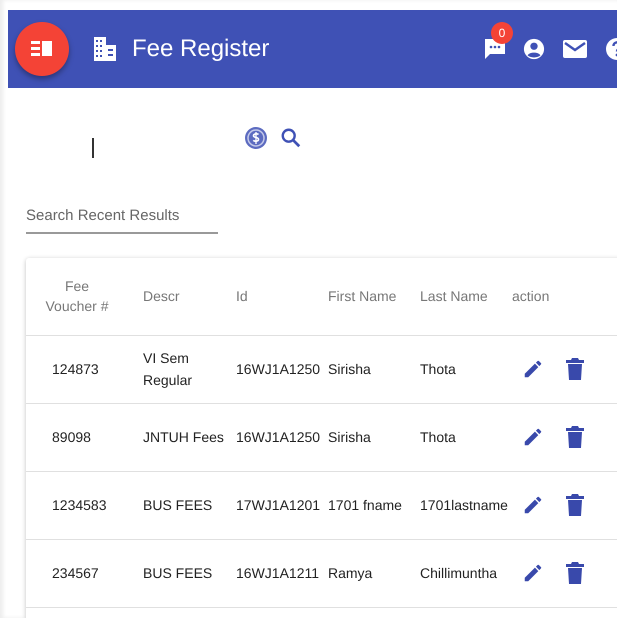 This screenshot has width=617, height=618. Describe the element at coordinates (454, 296) in the screenshot. I see `column-header: Last Name` at that location.